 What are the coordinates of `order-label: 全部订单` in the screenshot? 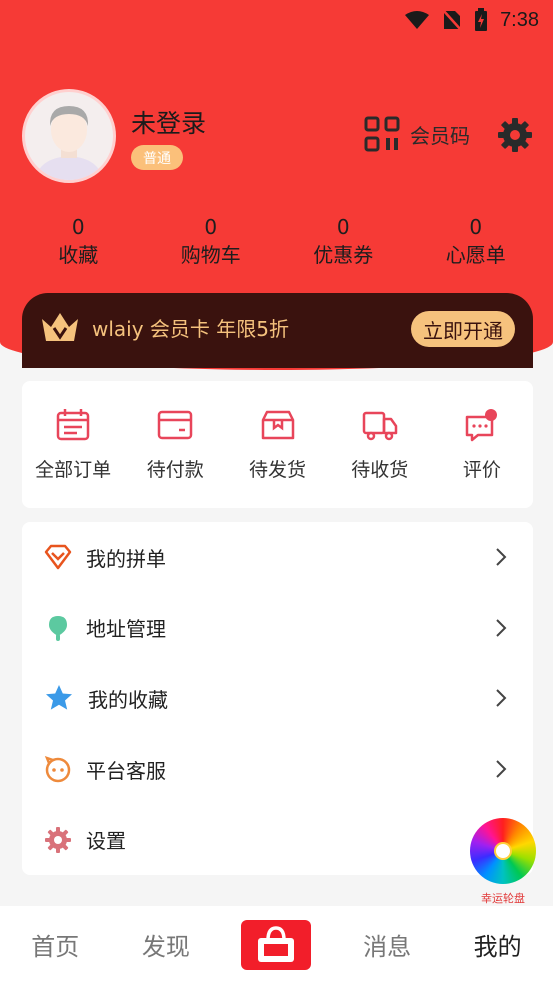 It's located at (73, 470).